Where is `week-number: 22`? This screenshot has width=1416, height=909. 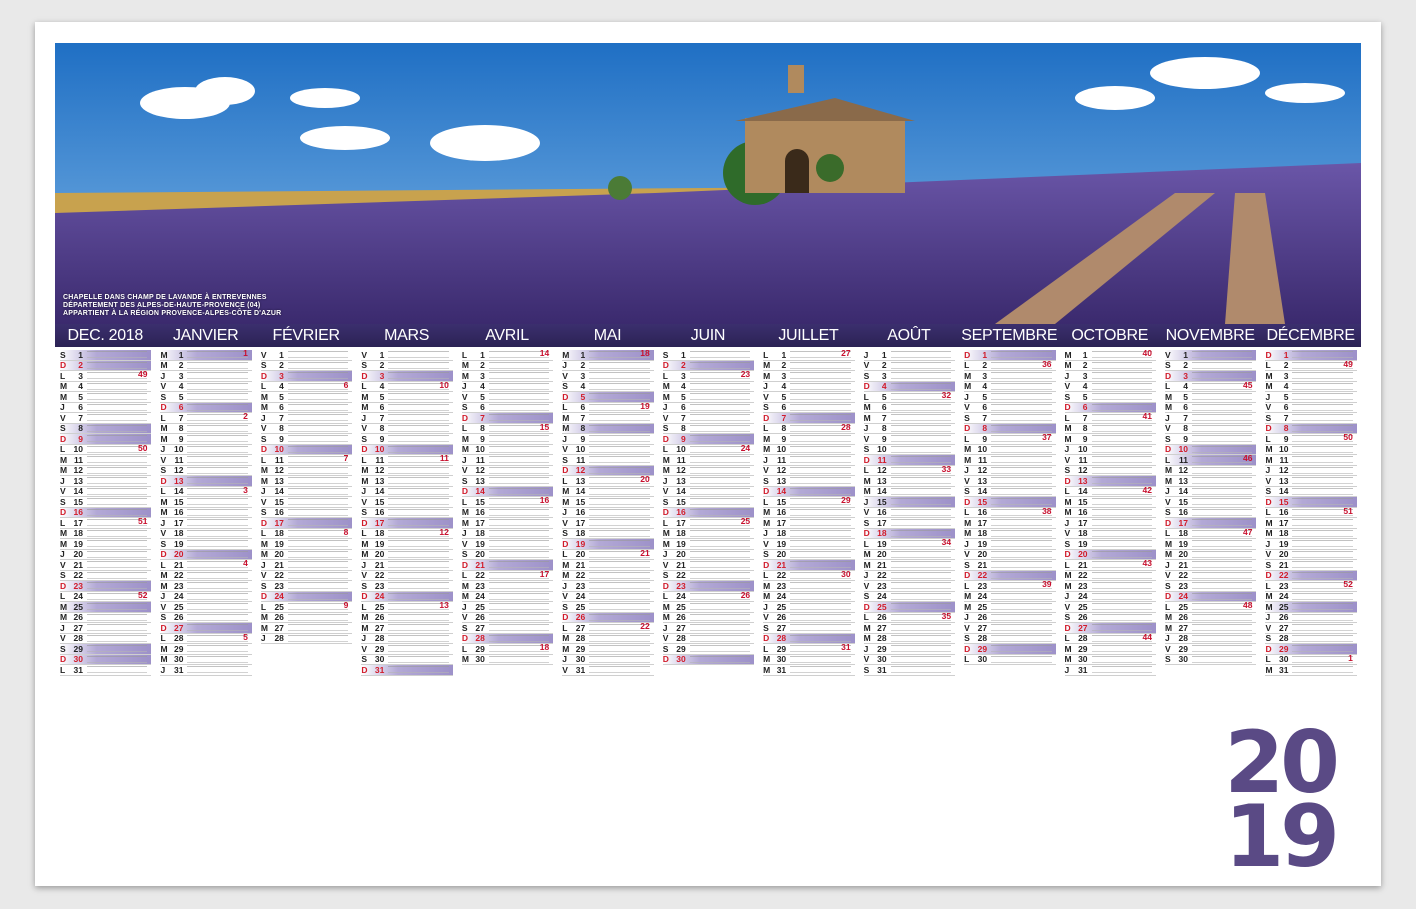
week-number: 22 is located at coordinates (645, 626).